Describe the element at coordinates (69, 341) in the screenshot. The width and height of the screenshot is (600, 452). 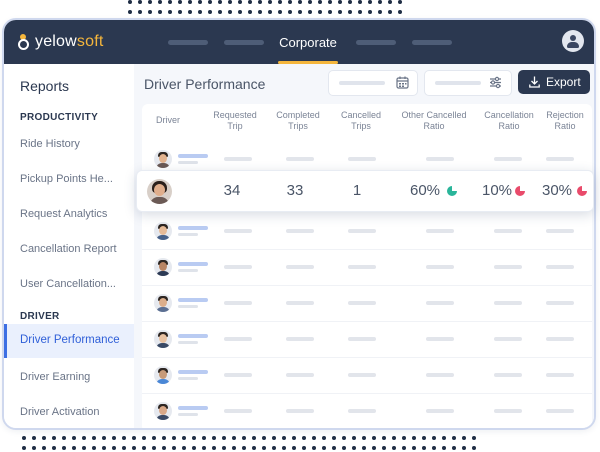
I see `sidebar-item-driver-performance: Driver Performance` at that location.